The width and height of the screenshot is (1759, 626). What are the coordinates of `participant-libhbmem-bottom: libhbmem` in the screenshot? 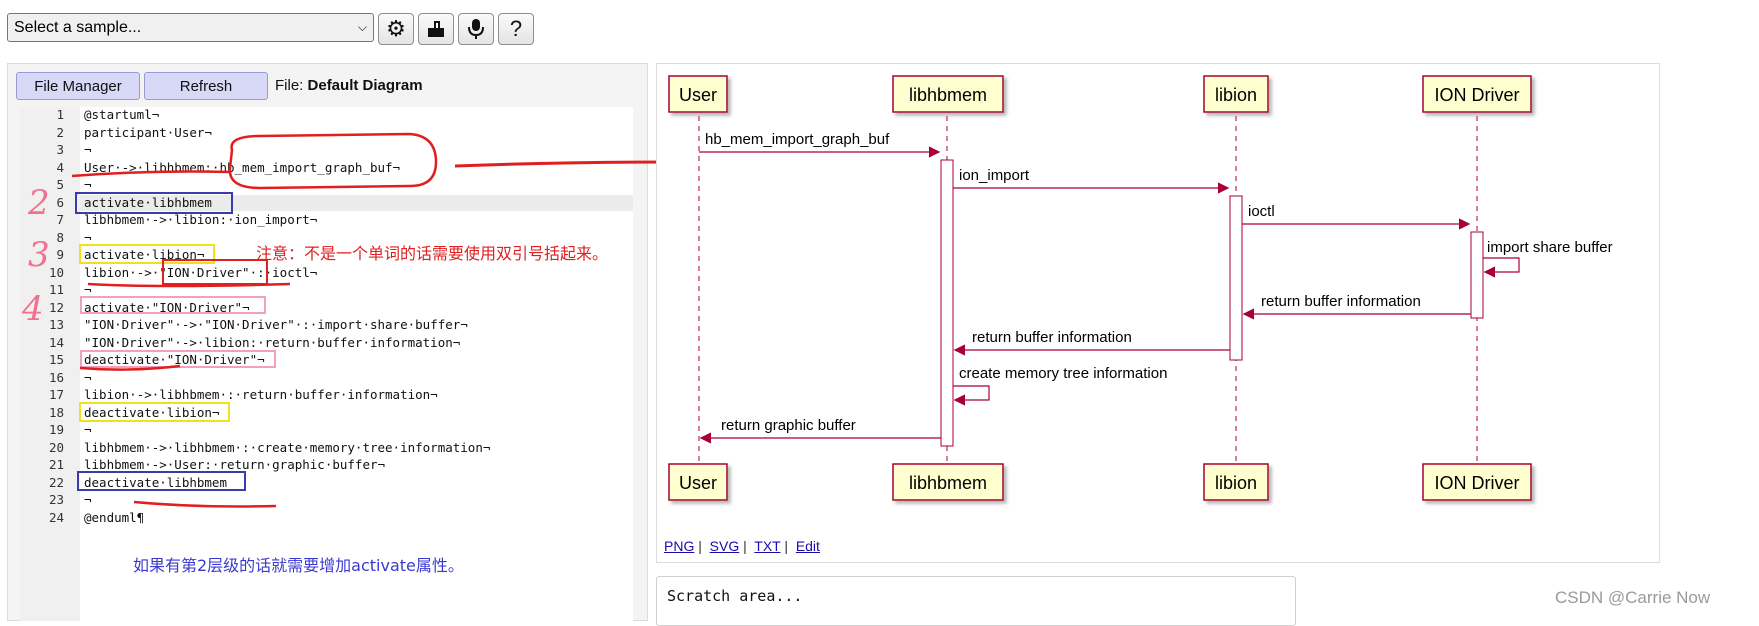 It's located at (948, 482).